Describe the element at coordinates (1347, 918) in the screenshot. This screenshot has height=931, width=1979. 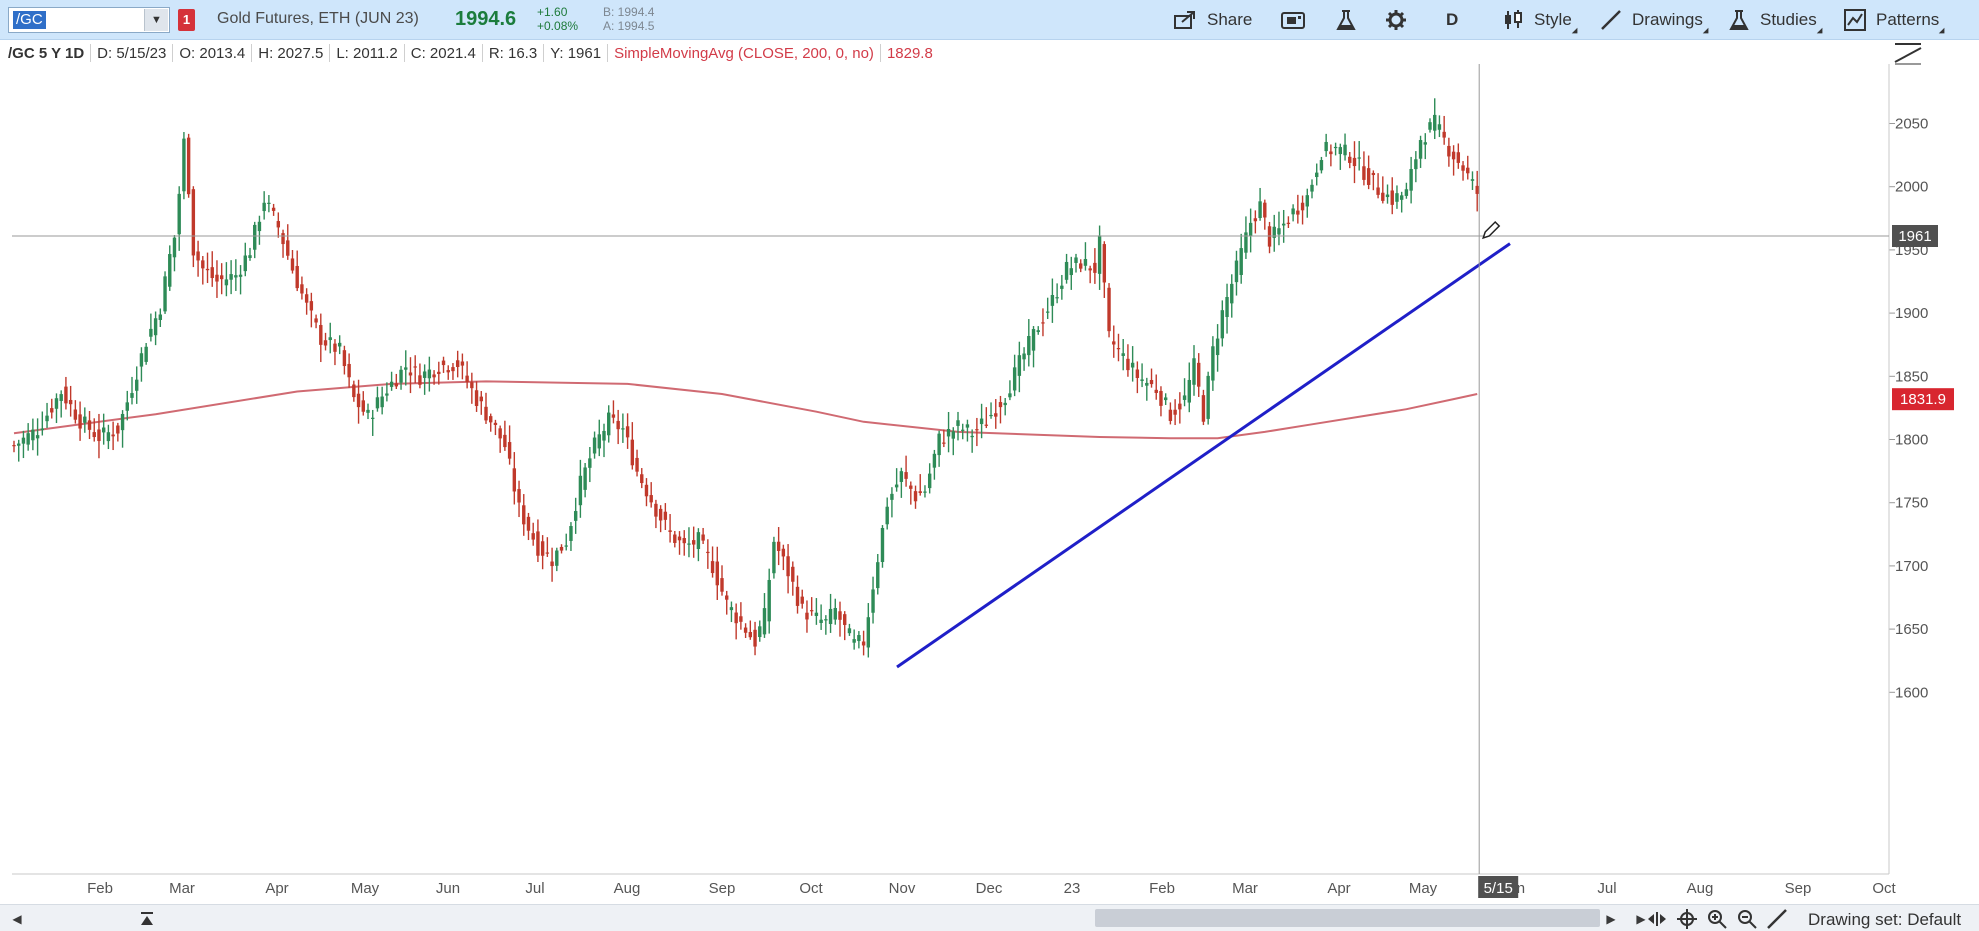
I see `scrollbar-thumb` at that location.